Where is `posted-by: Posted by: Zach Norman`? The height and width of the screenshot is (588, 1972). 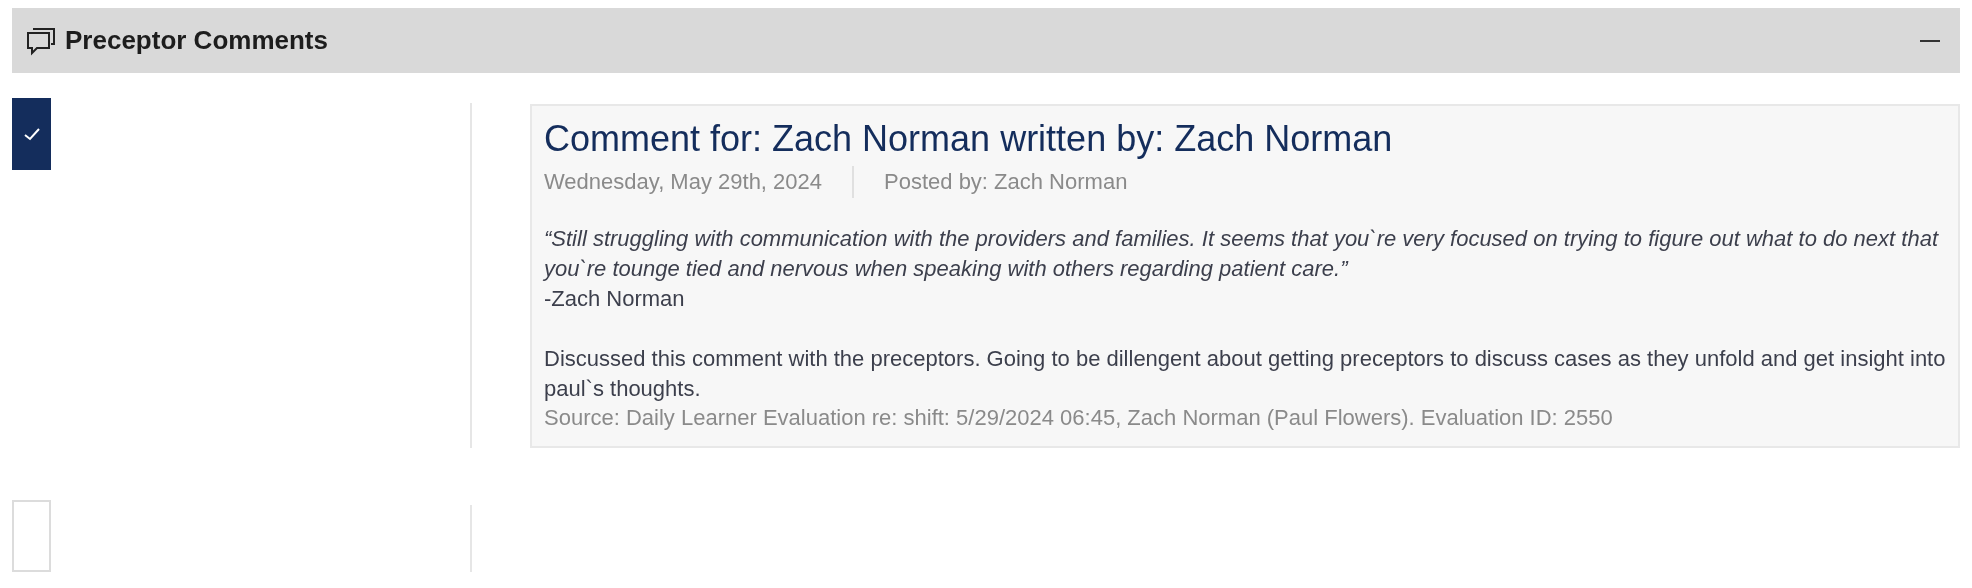 posted-by: Posted by: Zach Norman is located at coordinates (1006, 182).